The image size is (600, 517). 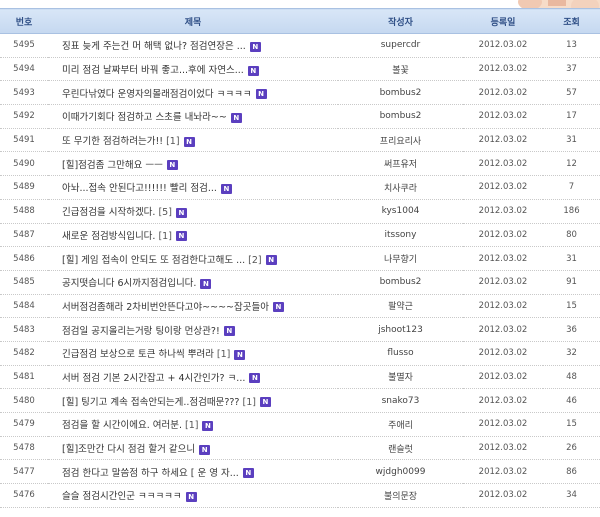 What do you see at coordinates (400, 495) in the screenshot?
I see `post-writer: 불의문장` at bounding box center [400, 495].